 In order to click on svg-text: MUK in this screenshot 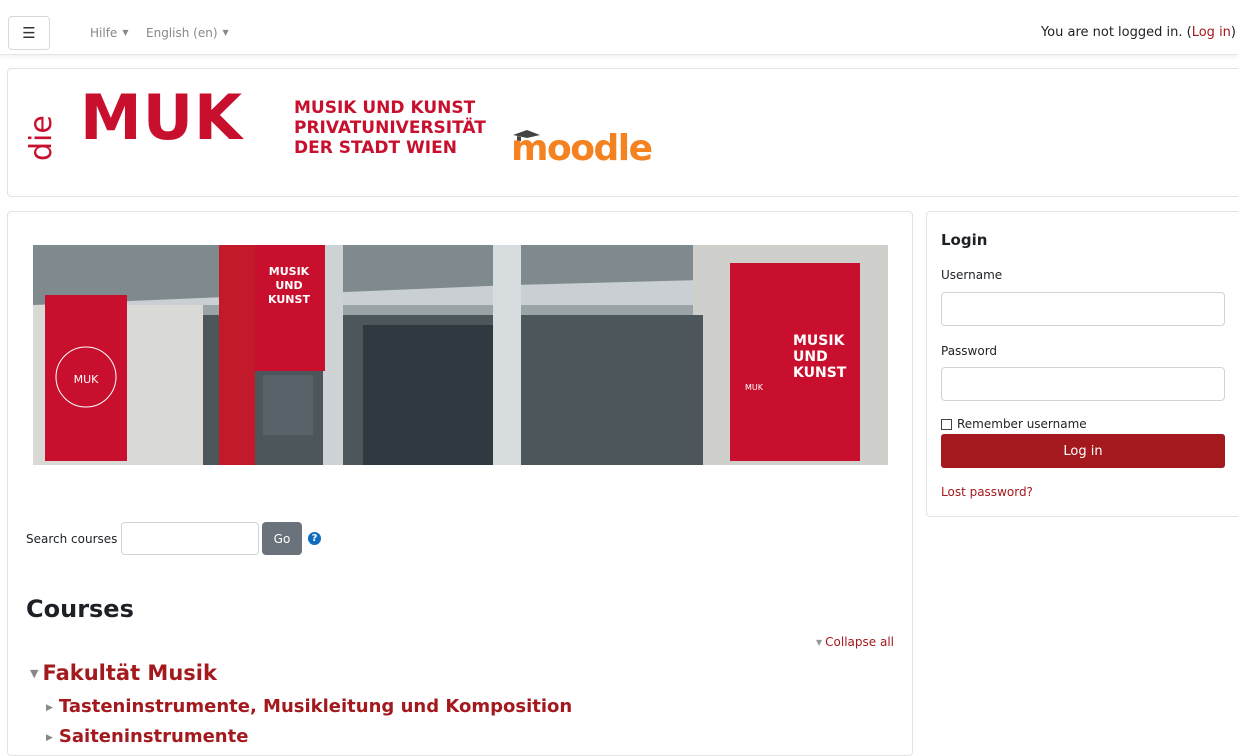, I will do `click(754, 387)`.